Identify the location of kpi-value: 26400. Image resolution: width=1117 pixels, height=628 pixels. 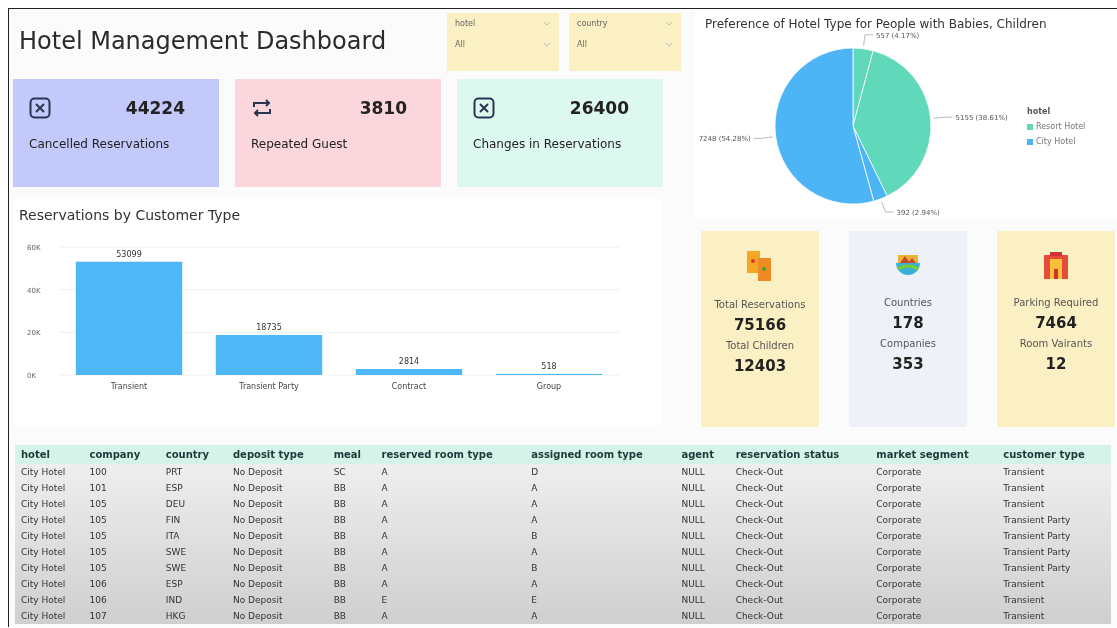
(599, 108).